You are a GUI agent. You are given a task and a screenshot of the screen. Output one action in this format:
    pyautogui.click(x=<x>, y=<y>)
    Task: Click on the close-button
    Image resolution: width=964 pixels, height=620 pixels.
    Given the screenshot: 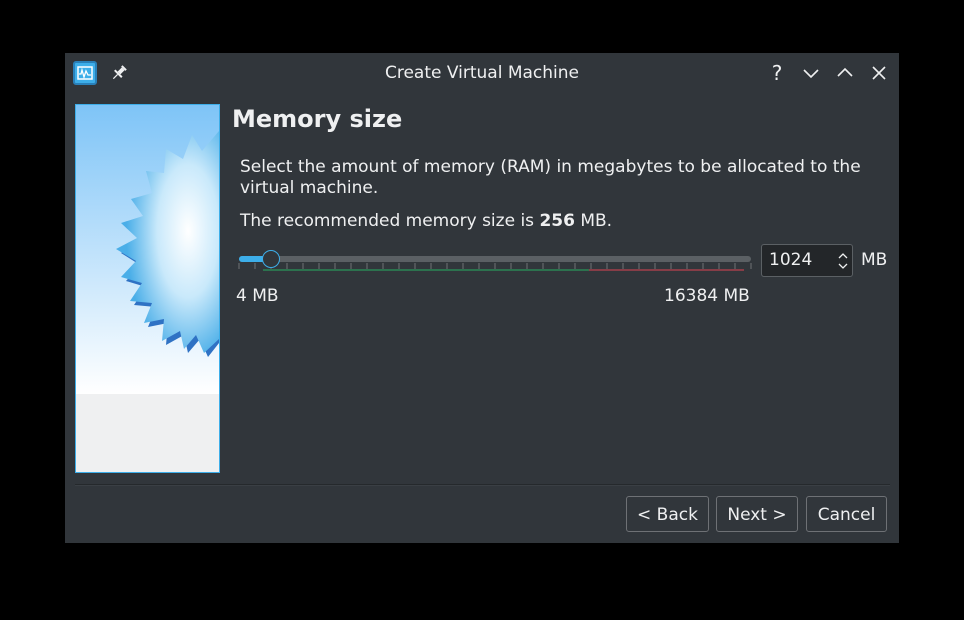 What is the action you would take?
    pyautogui.click(x=879, y=73)
    